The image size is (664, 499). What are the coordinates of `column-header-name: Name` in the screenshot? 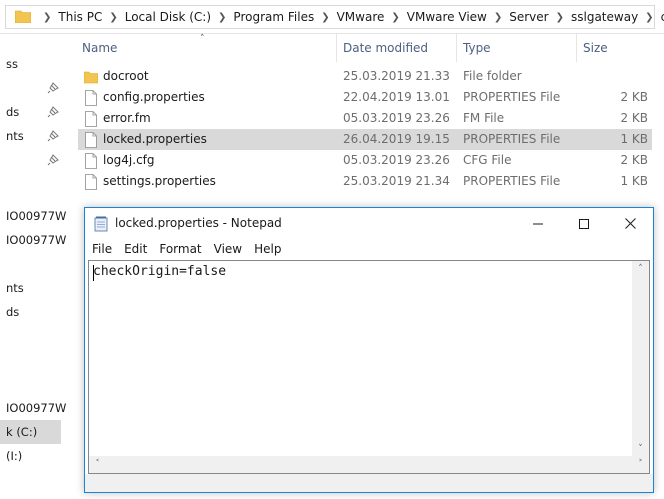 It's located at (206, 48).